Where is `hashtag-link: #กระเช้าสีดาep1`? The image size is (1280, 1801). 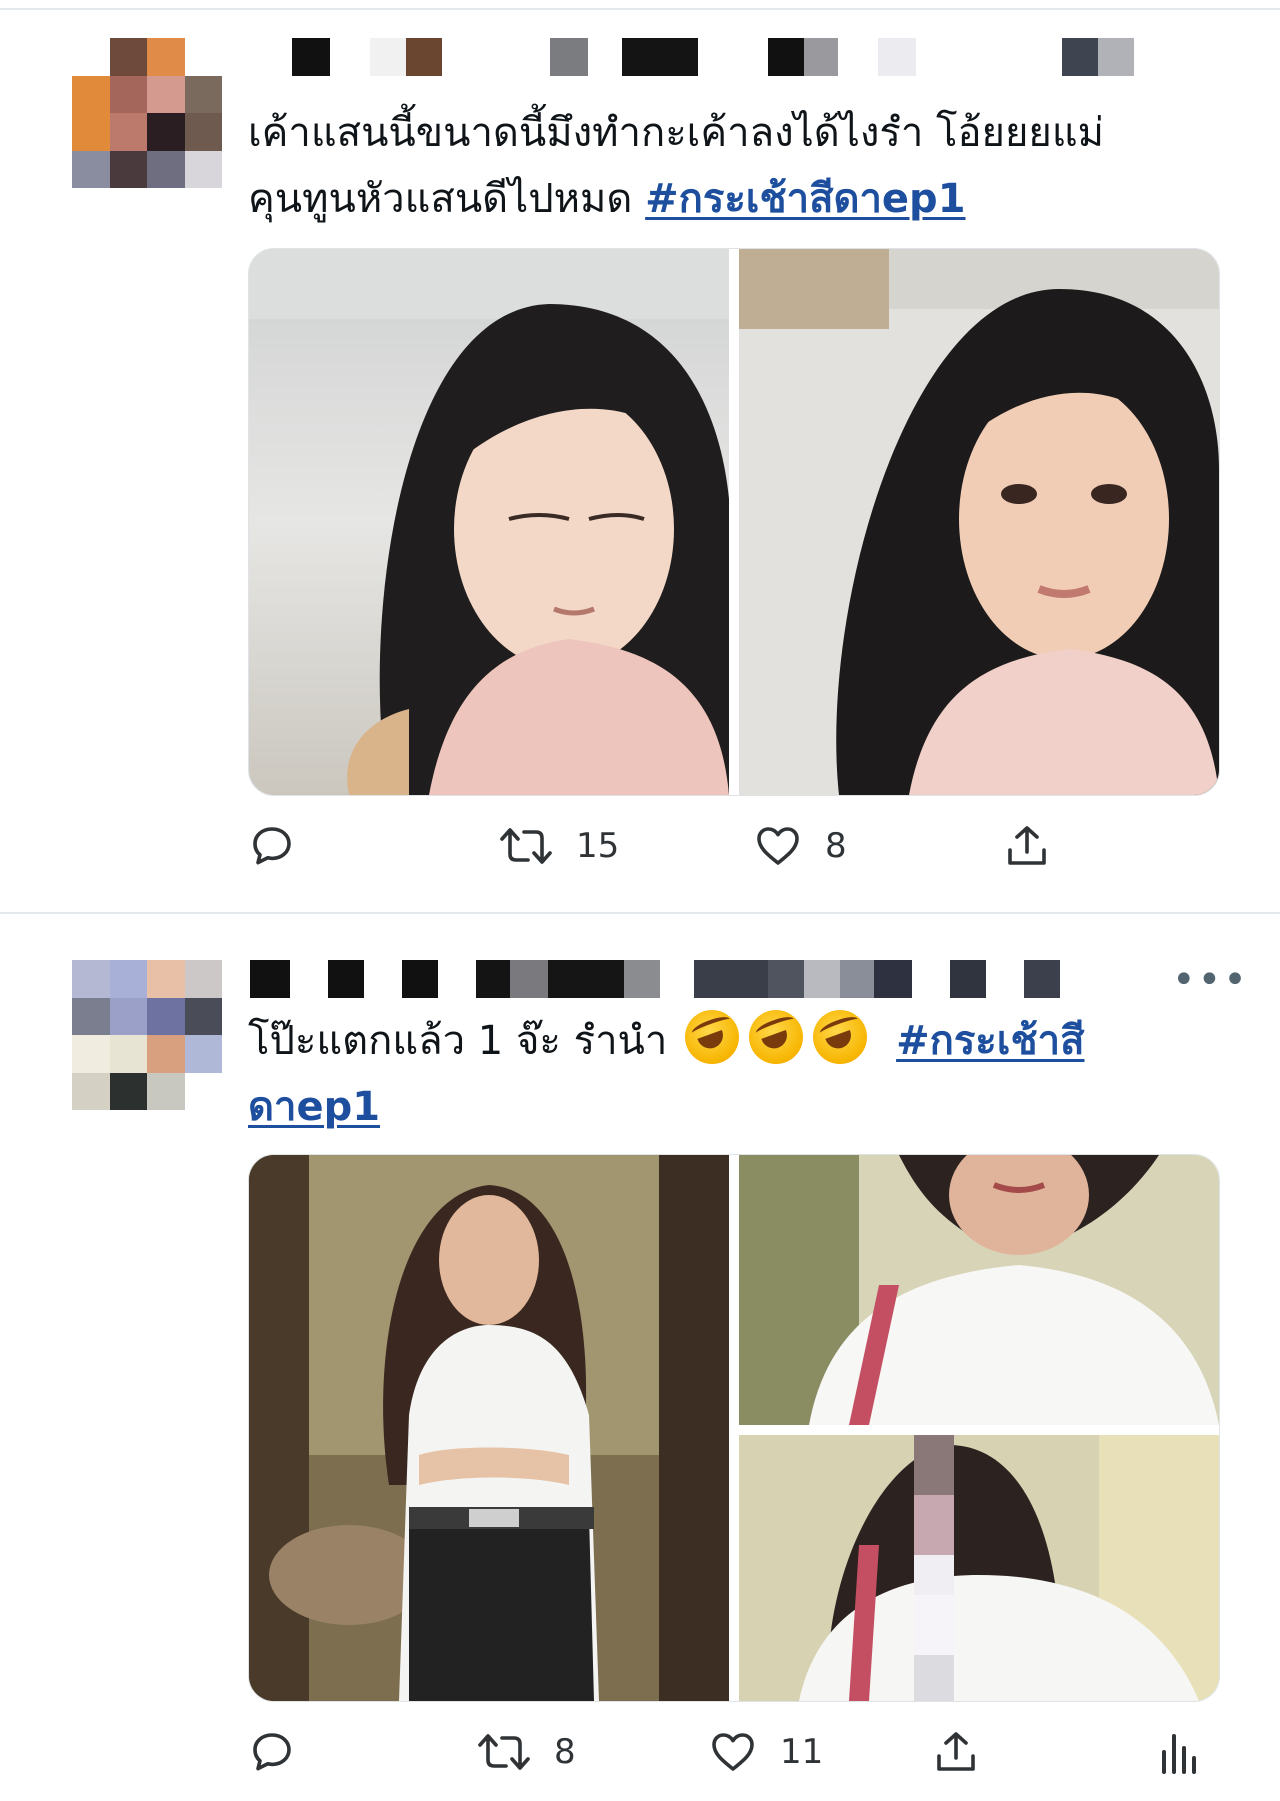 hashtag-link: #กระเช้าสีดาep1 is located at coordinates (805, 199).